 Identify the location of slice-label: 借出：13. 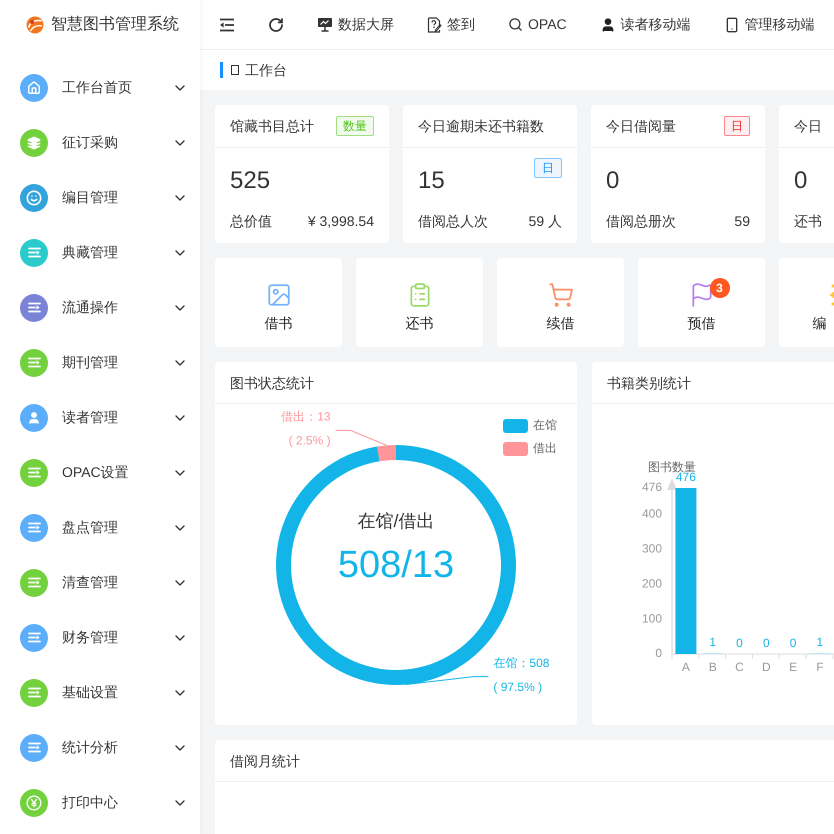
(306, 417).